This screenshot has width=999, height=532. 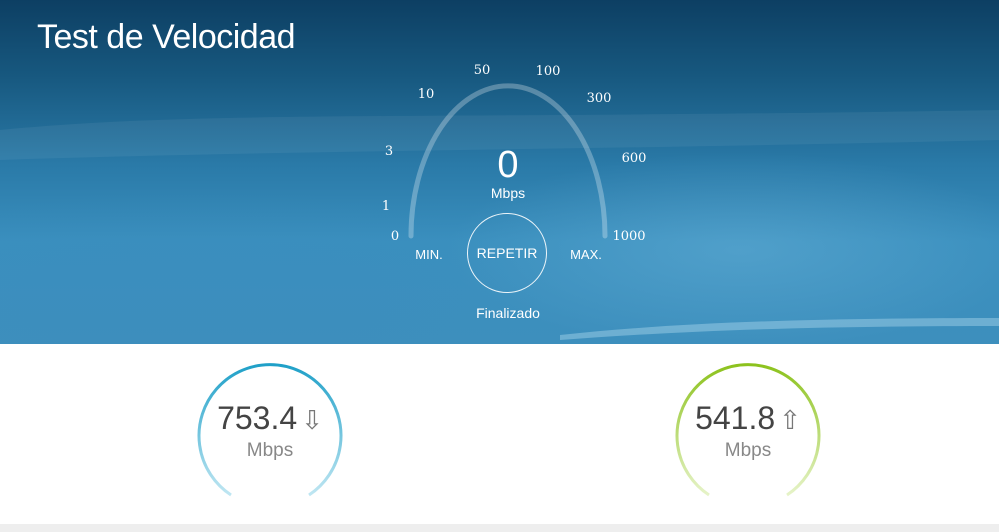 I want to click on test-status: Finalizado, so click(x=508, y=313).